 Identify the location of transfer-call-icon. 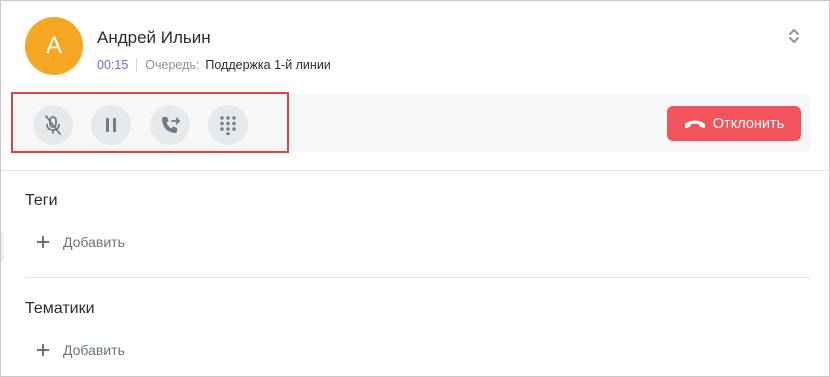
(171, 125).